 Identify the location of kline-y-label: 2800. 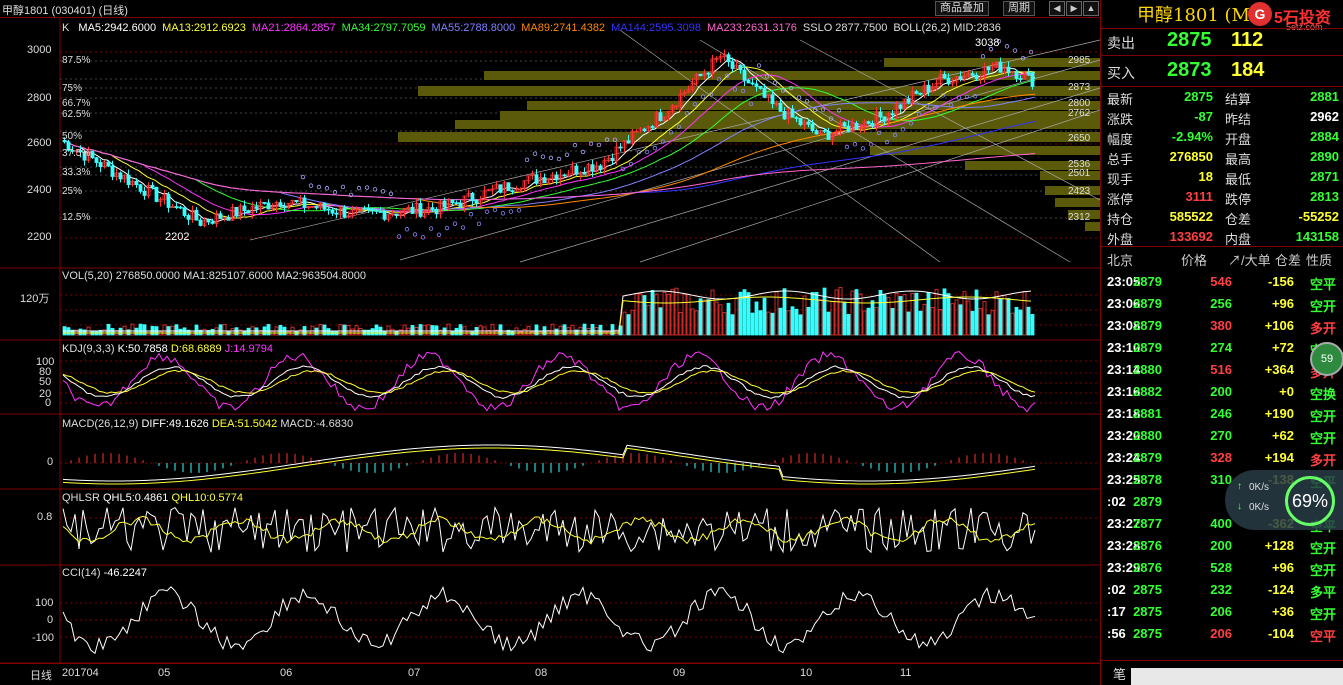
(39, 98).